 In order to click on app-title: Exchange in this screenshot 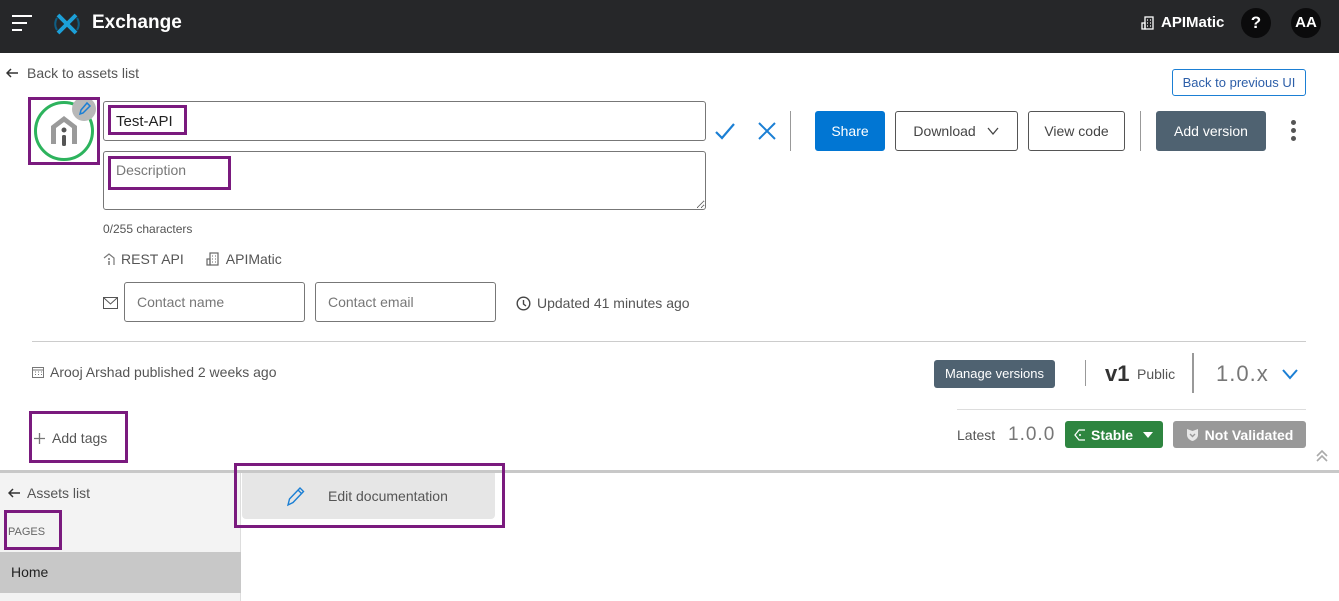, I will do `click(137, 23)`.